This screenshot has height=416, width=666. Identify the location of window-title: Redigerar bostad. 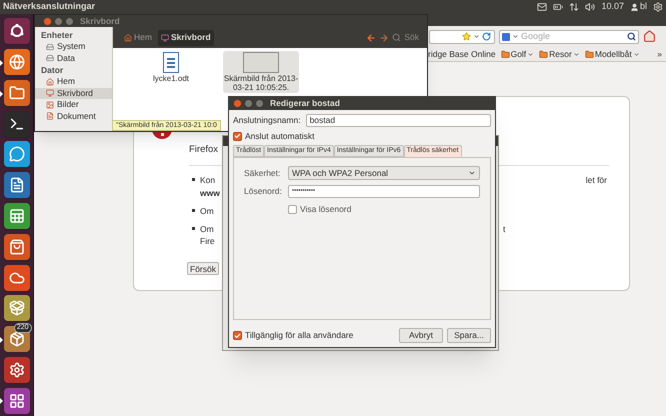
(305, 103).